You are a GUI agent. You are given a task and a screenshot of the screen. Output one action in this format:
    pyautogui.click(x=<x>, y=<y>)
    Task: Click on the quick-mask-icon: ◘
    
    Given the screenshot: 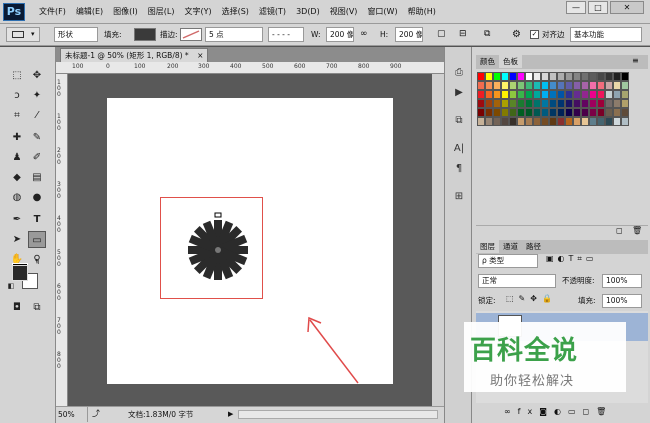 What is the action you would take?
    pyautogui.click(x=17, y=307)
    